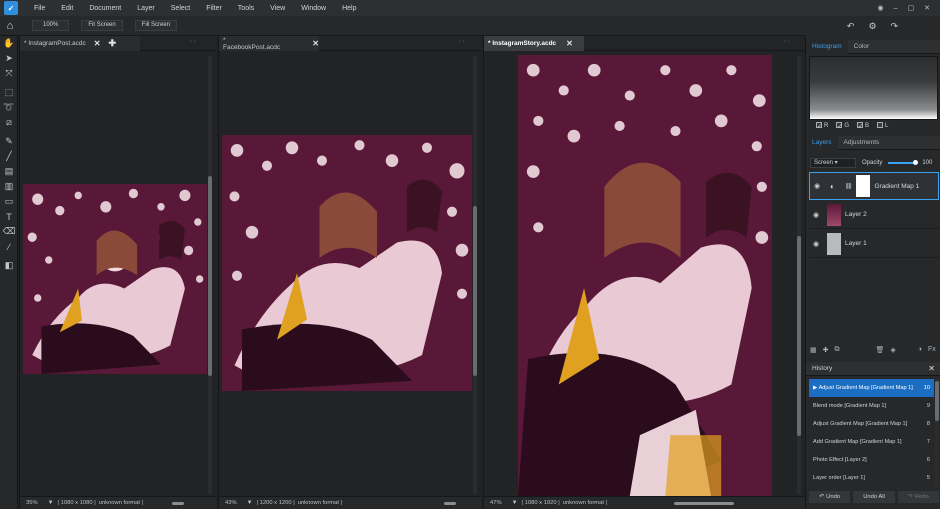 The height and width of the screenshot is (509, 940). I want to click on new-group-icon: ▦, so click(813, 351).